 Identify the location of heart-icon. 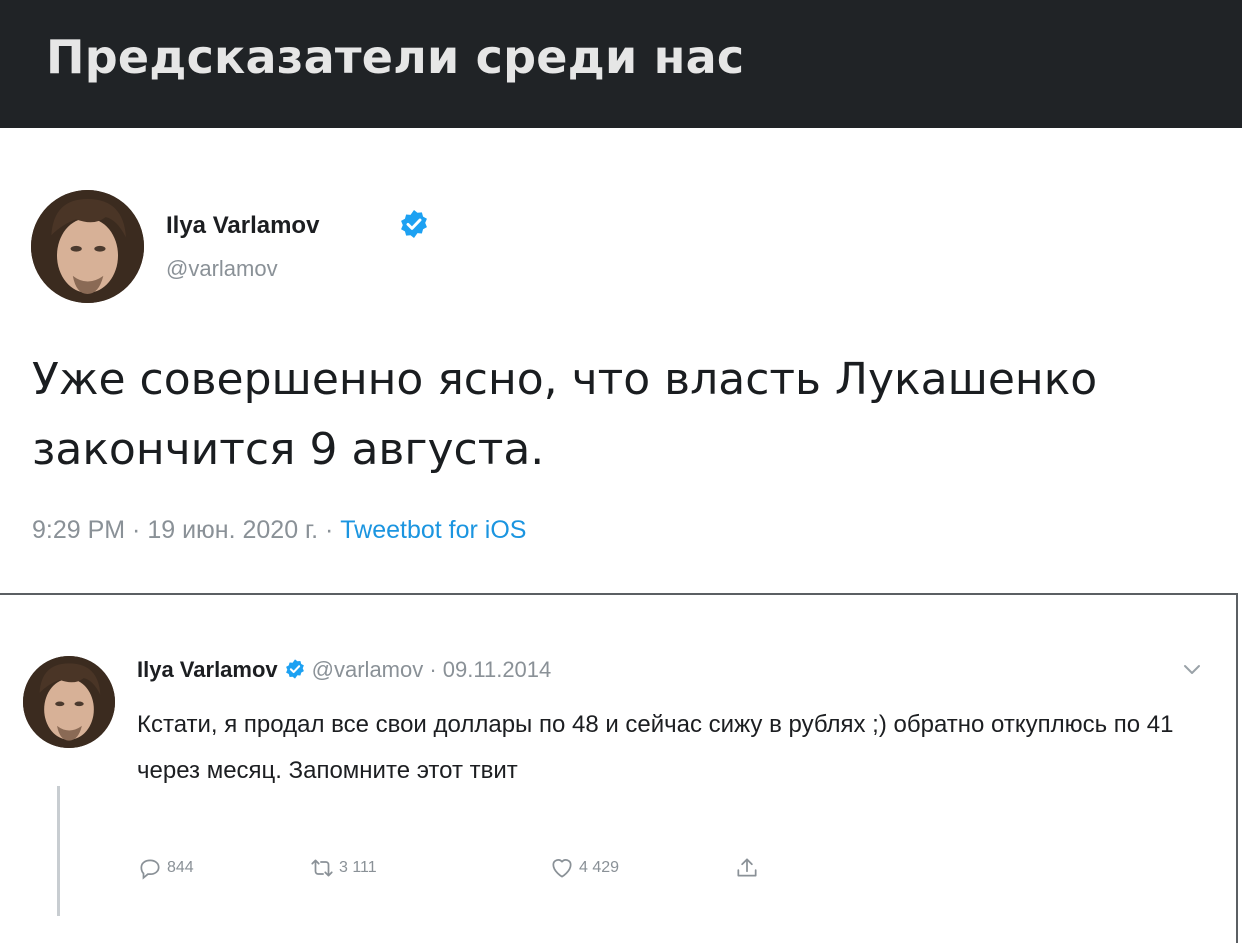
(562, 868).